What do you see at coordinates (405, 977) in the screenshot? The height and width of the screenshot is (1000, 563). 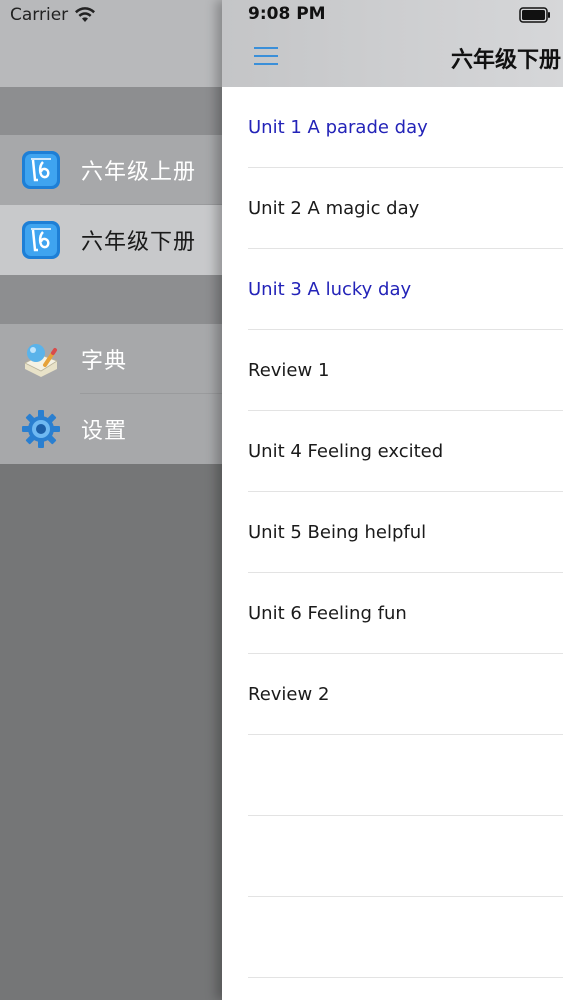 I see `divider` at bounding box center [405, 977].